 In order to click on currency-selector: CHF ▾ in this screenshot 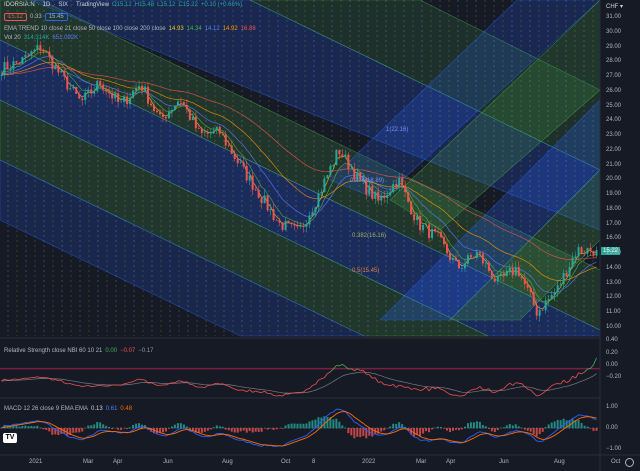, I will do `click(614, 6)`.